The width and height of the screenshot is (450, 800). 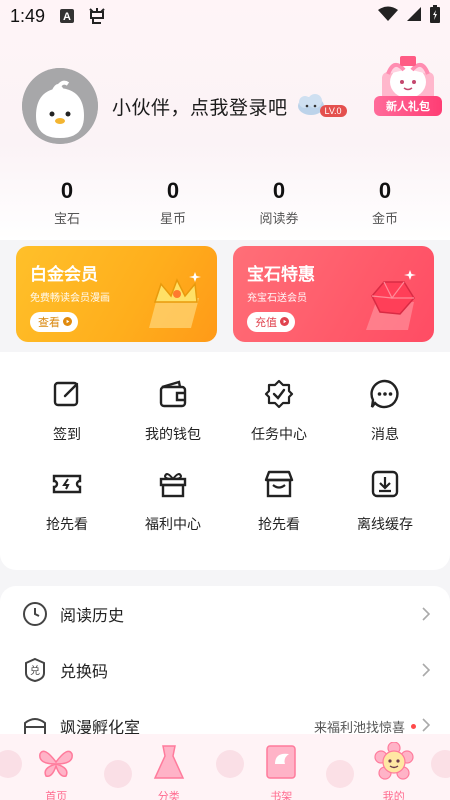 What do you see at coordinates (172, 219) in the screenshot?
I see `stat-label: 星币` at bounding box center [172, 219].